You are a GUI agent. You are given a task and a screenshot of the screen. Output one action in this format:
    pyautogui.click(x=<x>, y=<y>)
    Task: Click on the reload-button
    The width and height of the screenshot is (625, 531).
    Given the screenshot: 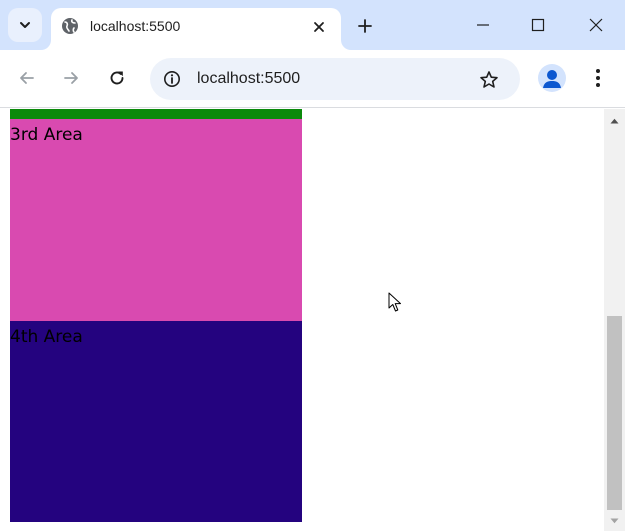 What is the action you would take?
    pyautogui.click(x=117, y=78)
    